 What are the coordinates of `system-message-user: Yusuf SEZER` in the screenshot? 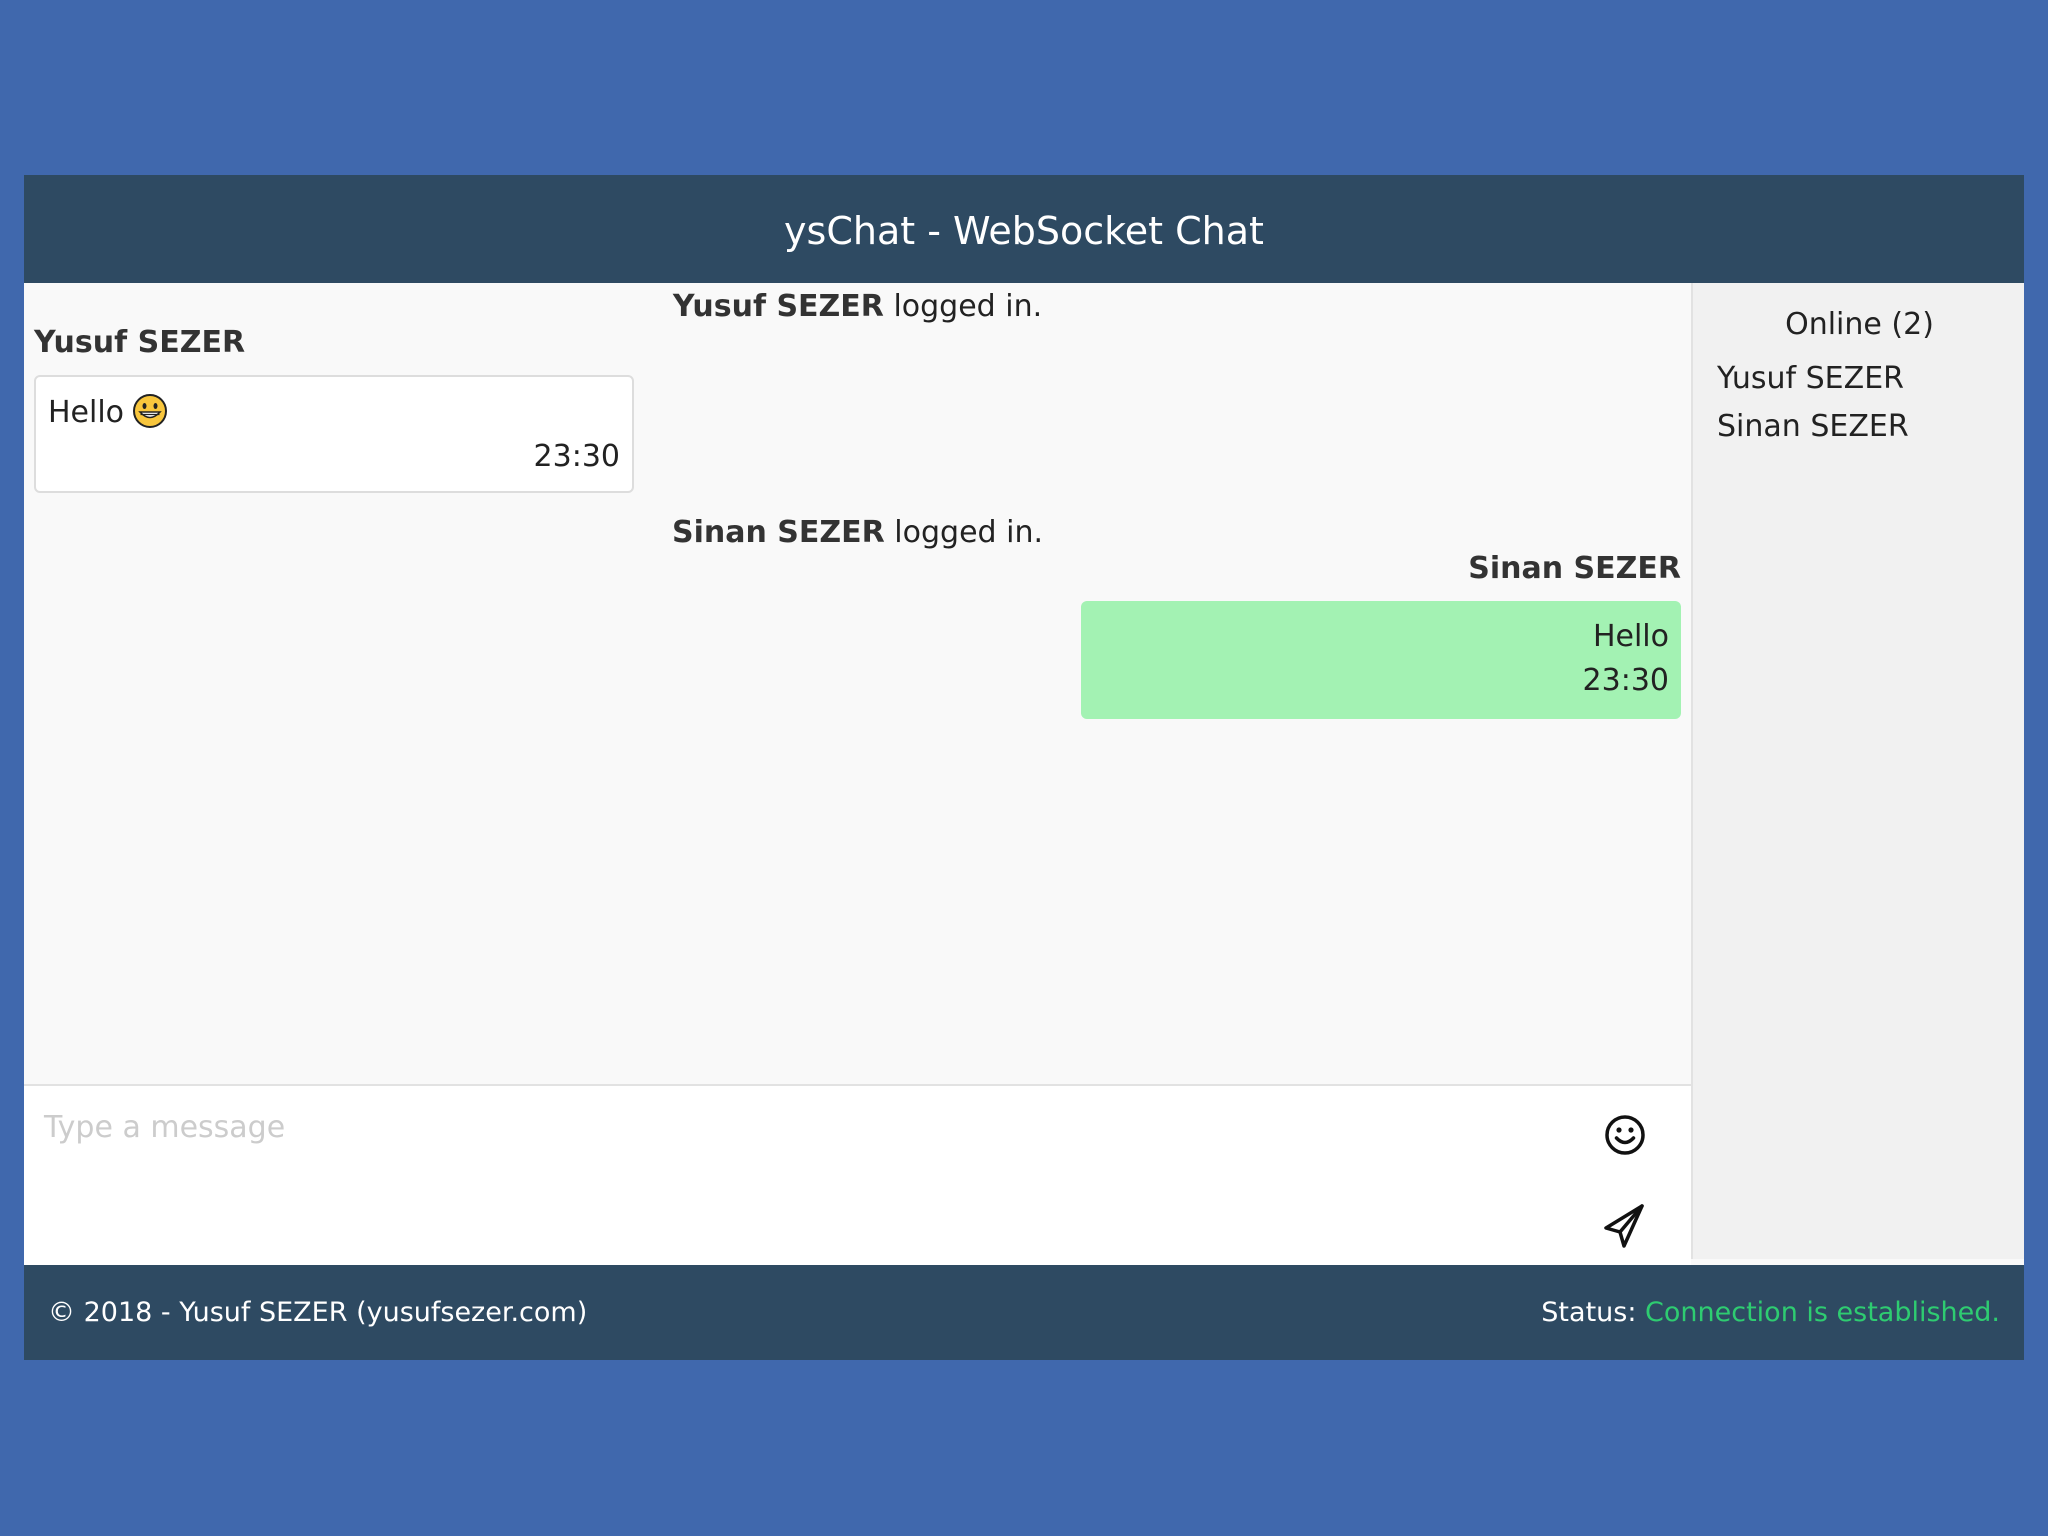 It's located at (778, 306).